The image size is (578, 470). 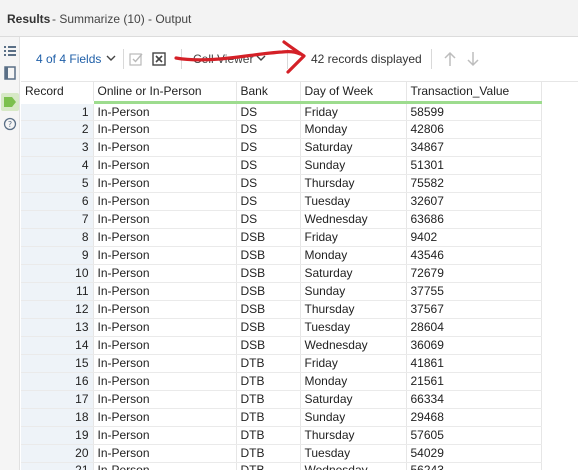 I want to click on table-row: 4 In-Person DS Sunday 51301, so click(x=281, y=165).